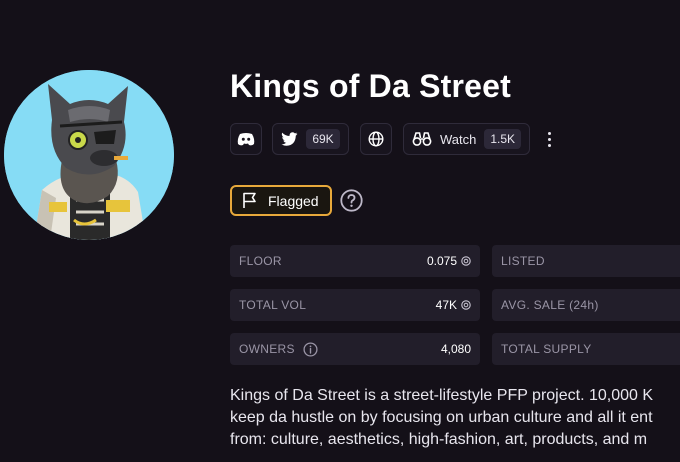 This screenshot has width=680, height=462. Describe the element at coordinates (503, 139) in the screenshot. I see `watch-count: 1.5K` at that location.